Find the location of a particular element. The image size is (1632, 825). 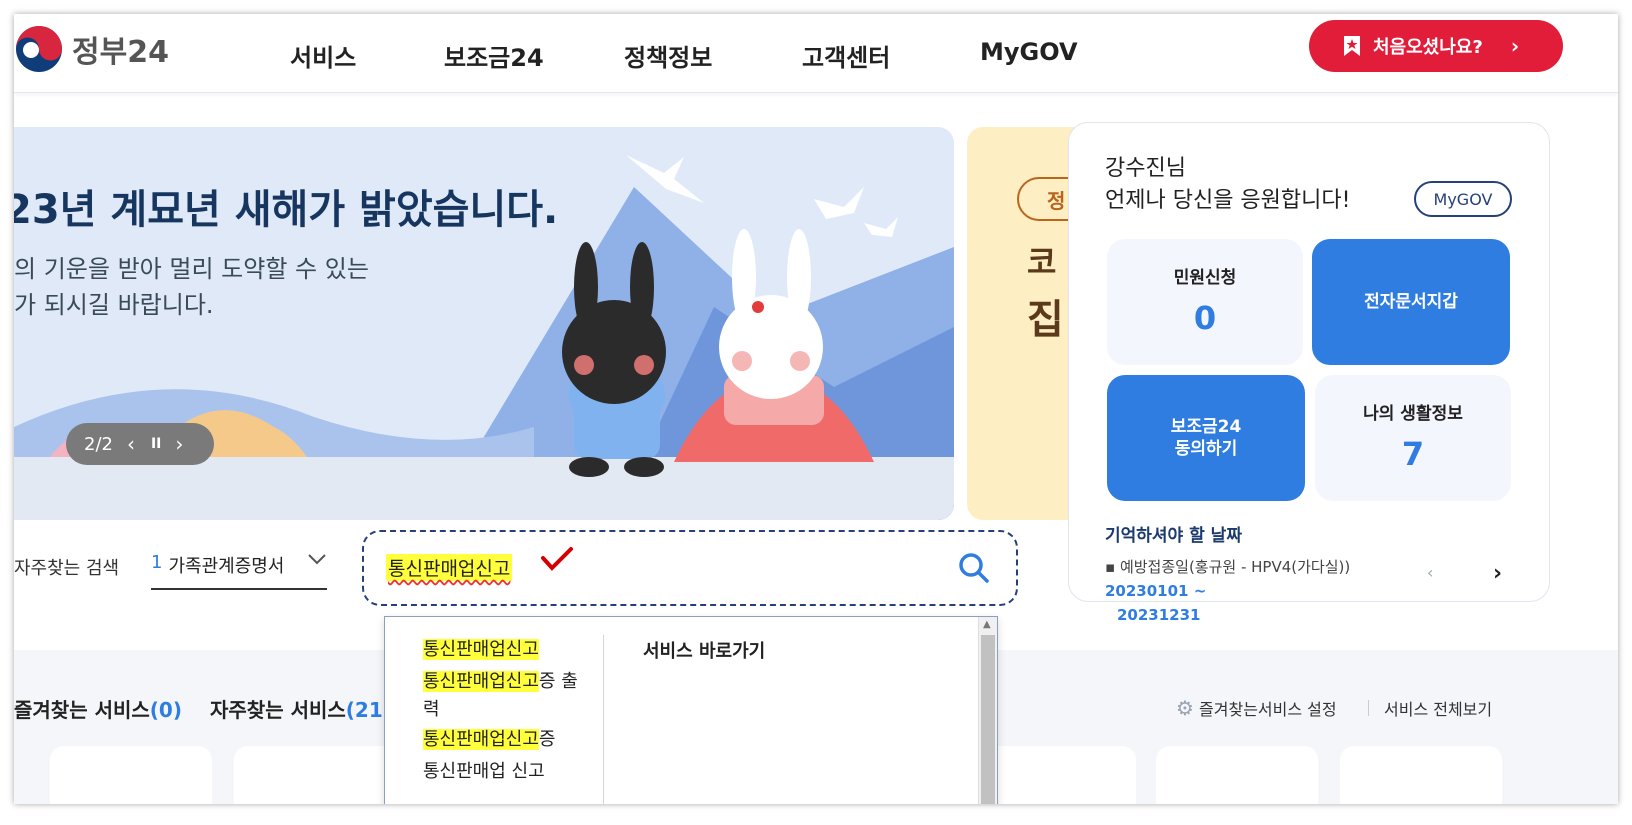

service-shortcut-heading: 서비스 바로가기 is located at coordinates (704, 651).